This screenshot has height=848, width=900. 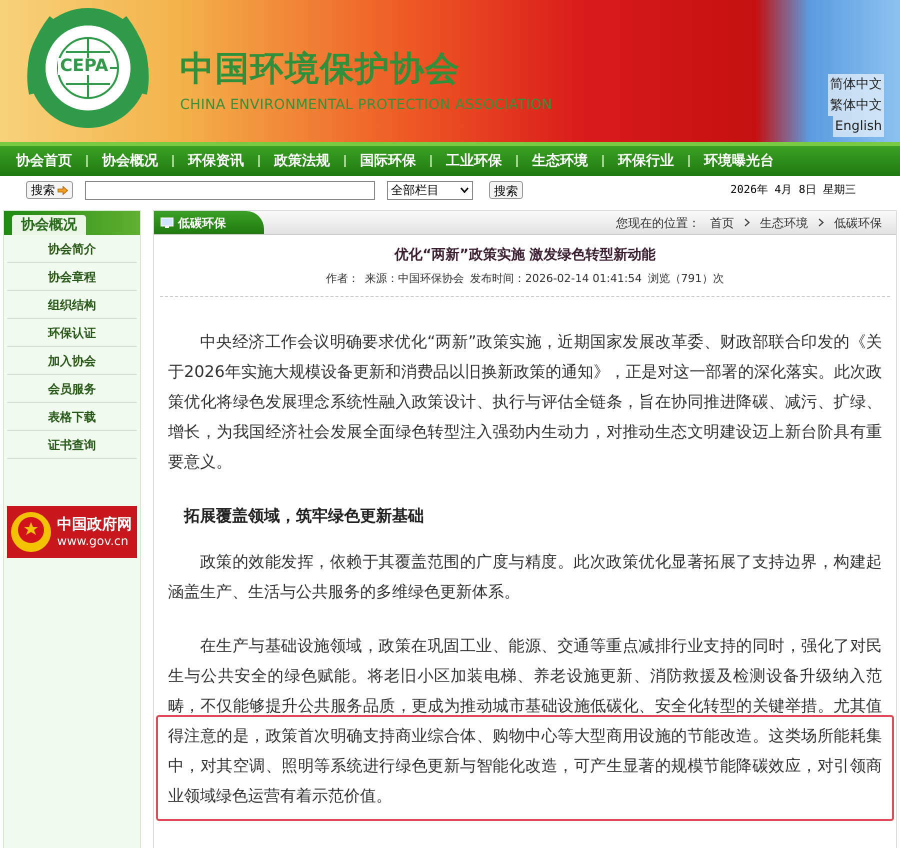 What do you see at coordinates (72, 361) in the screenshot?
I see `sidebar-link: 加入协会` at bounding box center [72, 361].